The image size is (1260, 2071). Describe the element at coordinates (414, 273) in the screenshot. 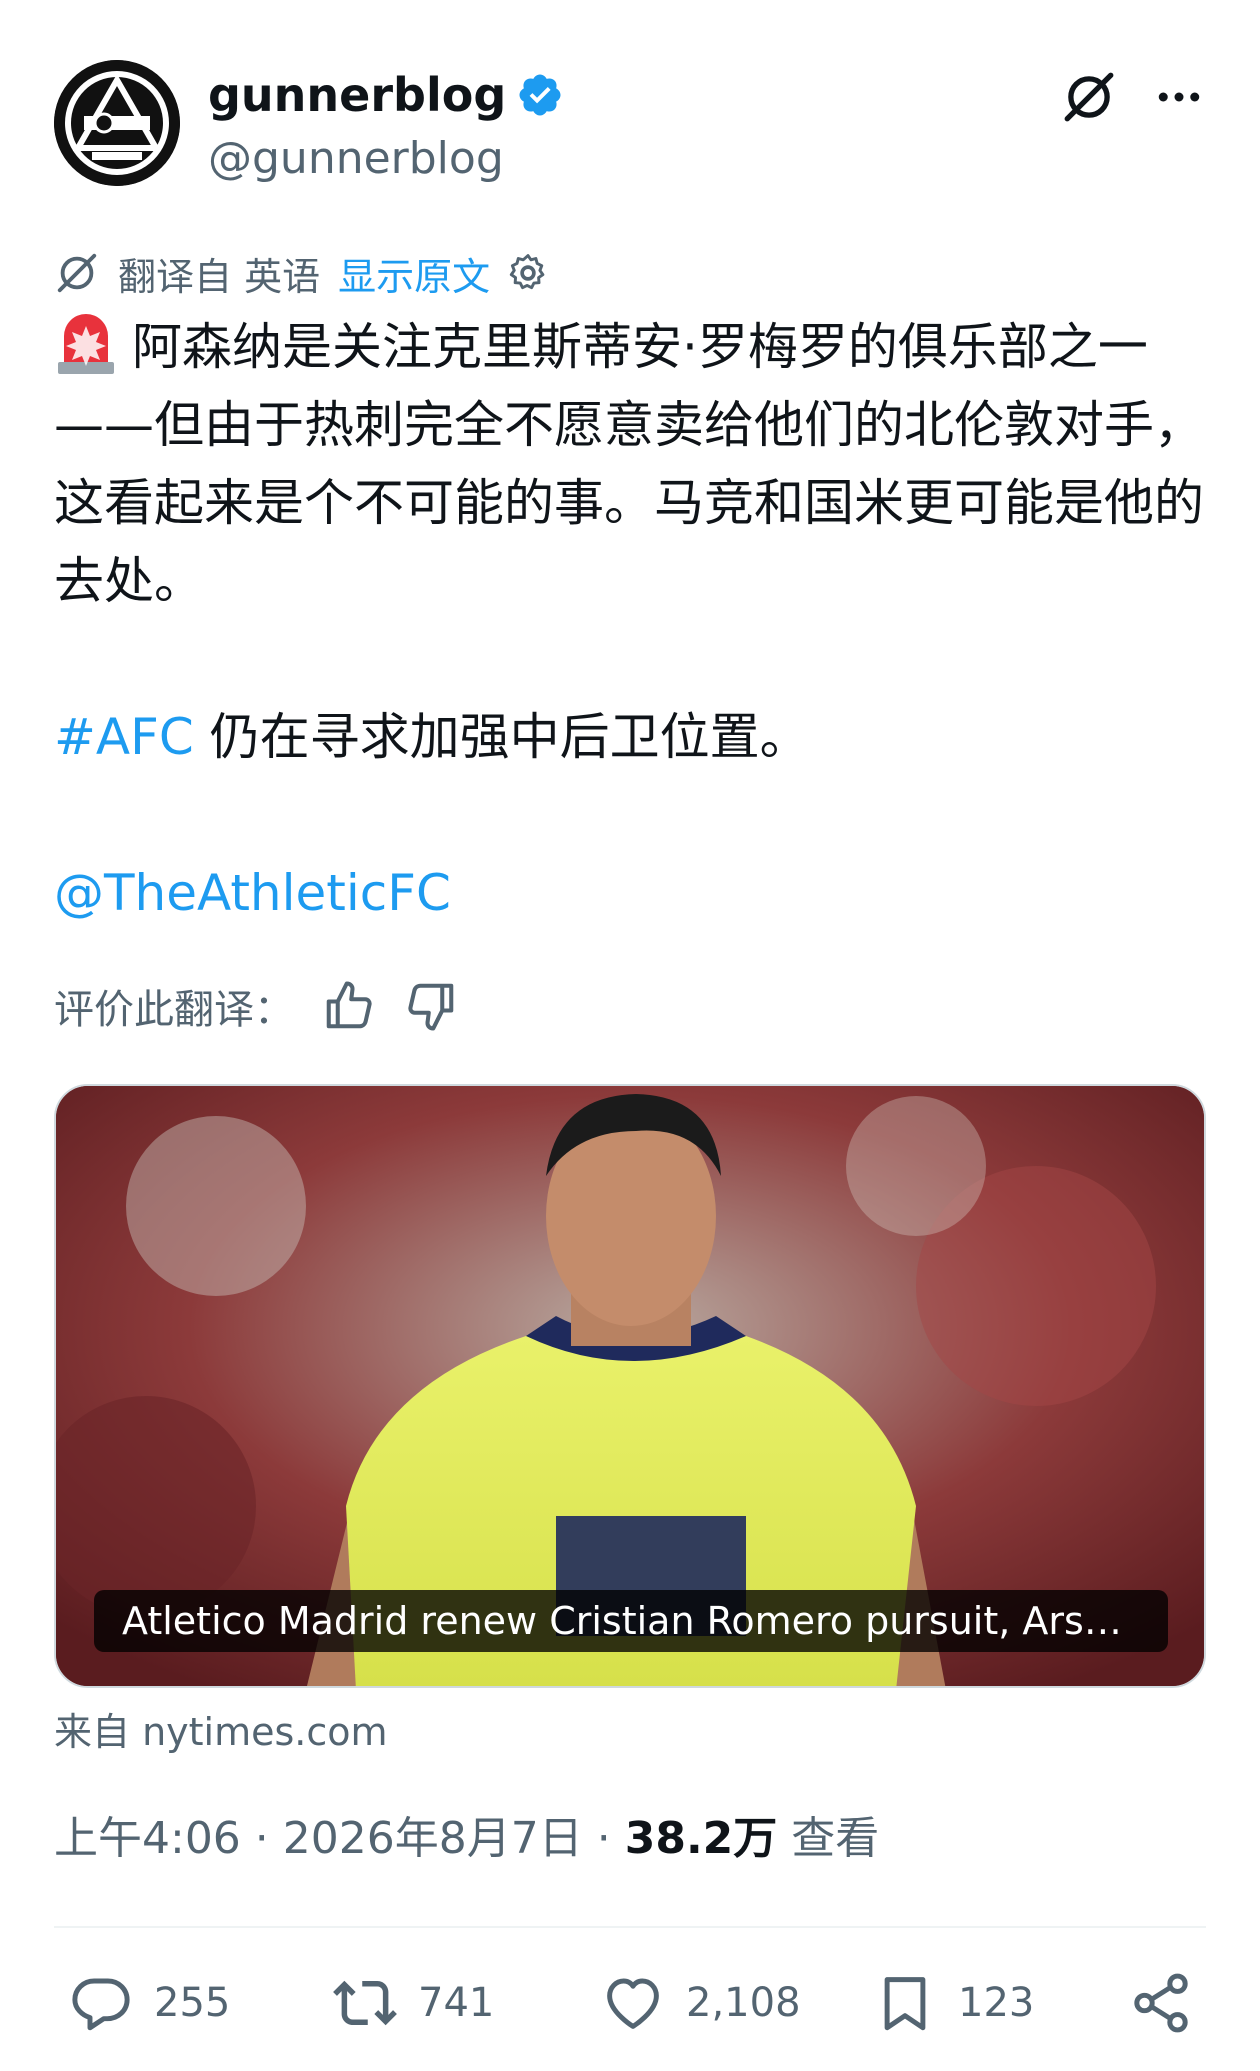

I see `show-original-link: 显示原文` at that location.